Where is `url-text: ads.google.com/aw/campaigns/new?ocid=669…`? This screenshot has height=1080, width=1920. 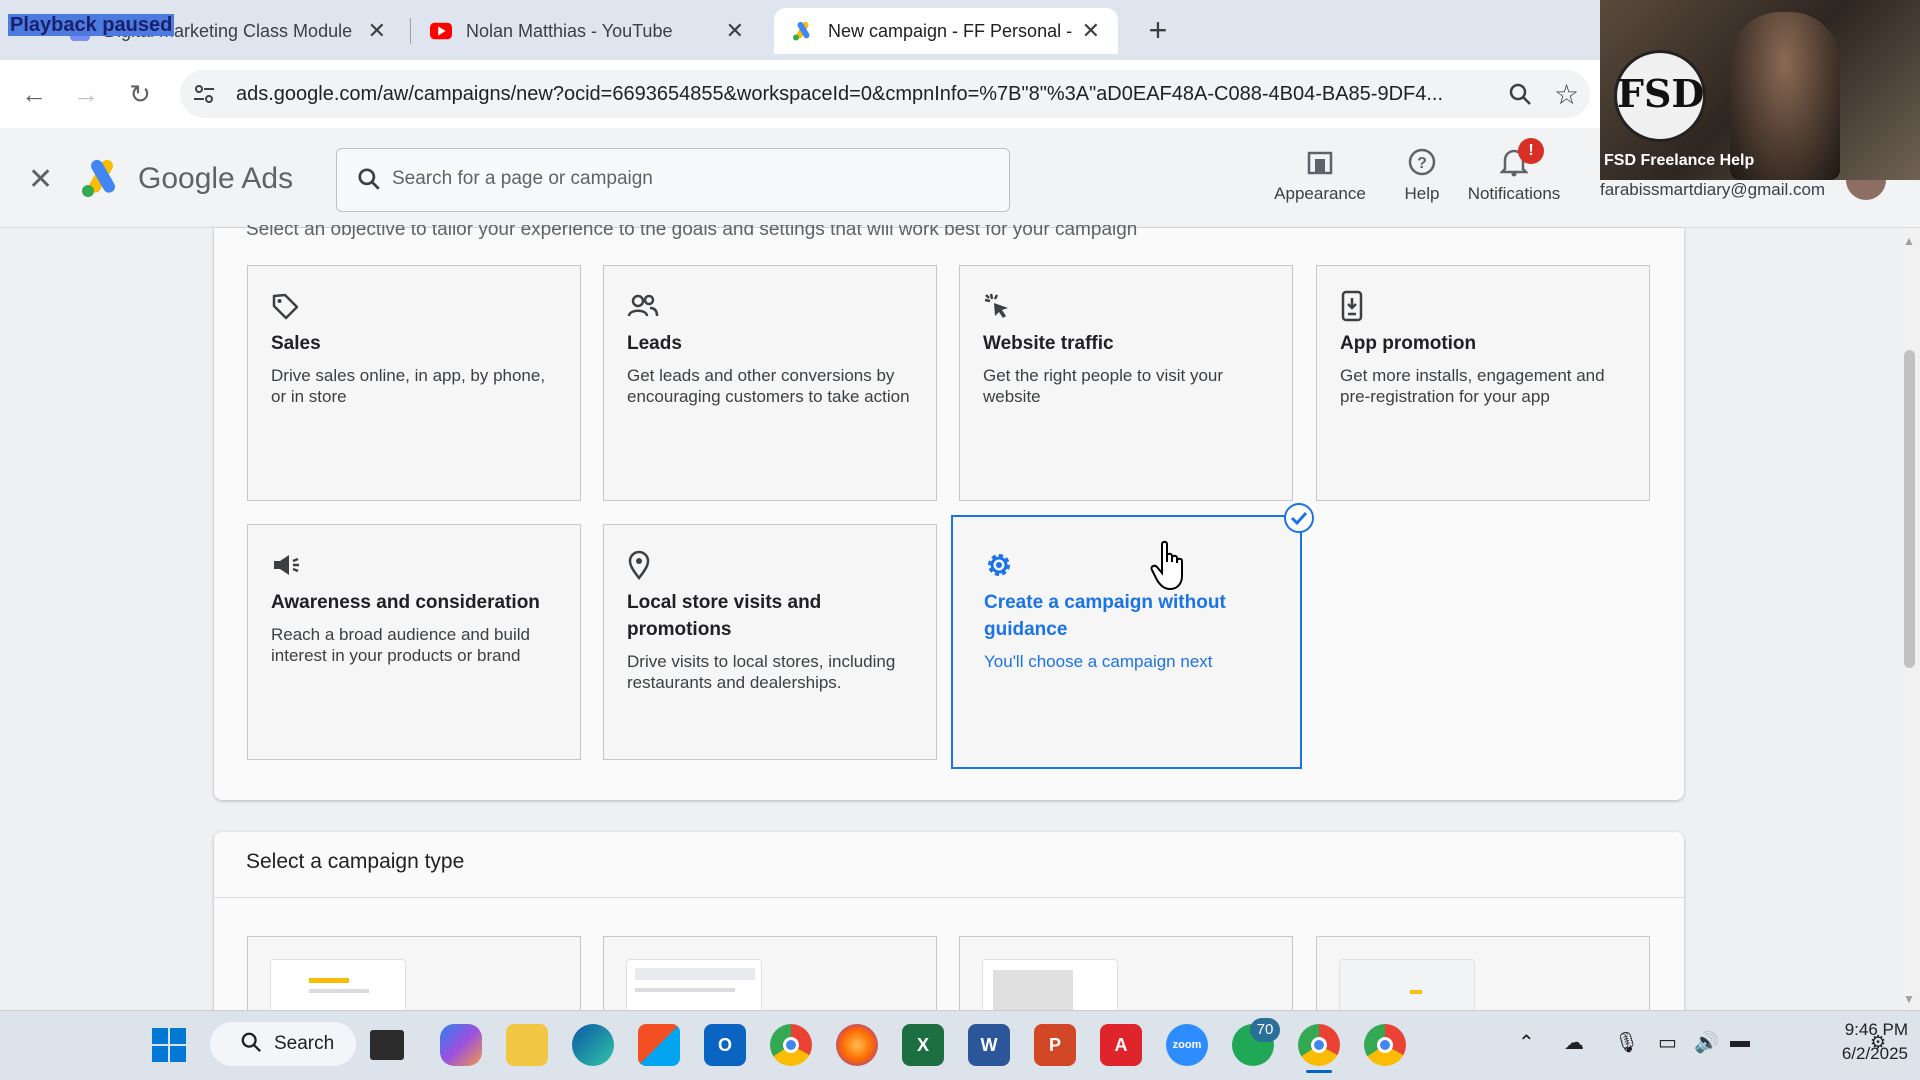 url-text: ads.google.com/aw/campaigns/new?ocid=669… is located at coordinates (863, 94).